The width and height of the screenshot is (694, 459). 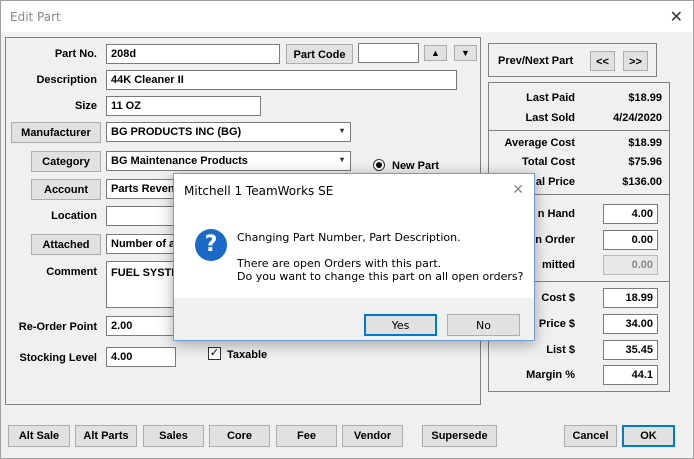 What do you see at coordinates (590, 436) in the screenshot?
I see `cancel-button: Cancel` at bounding box center [590, 436].